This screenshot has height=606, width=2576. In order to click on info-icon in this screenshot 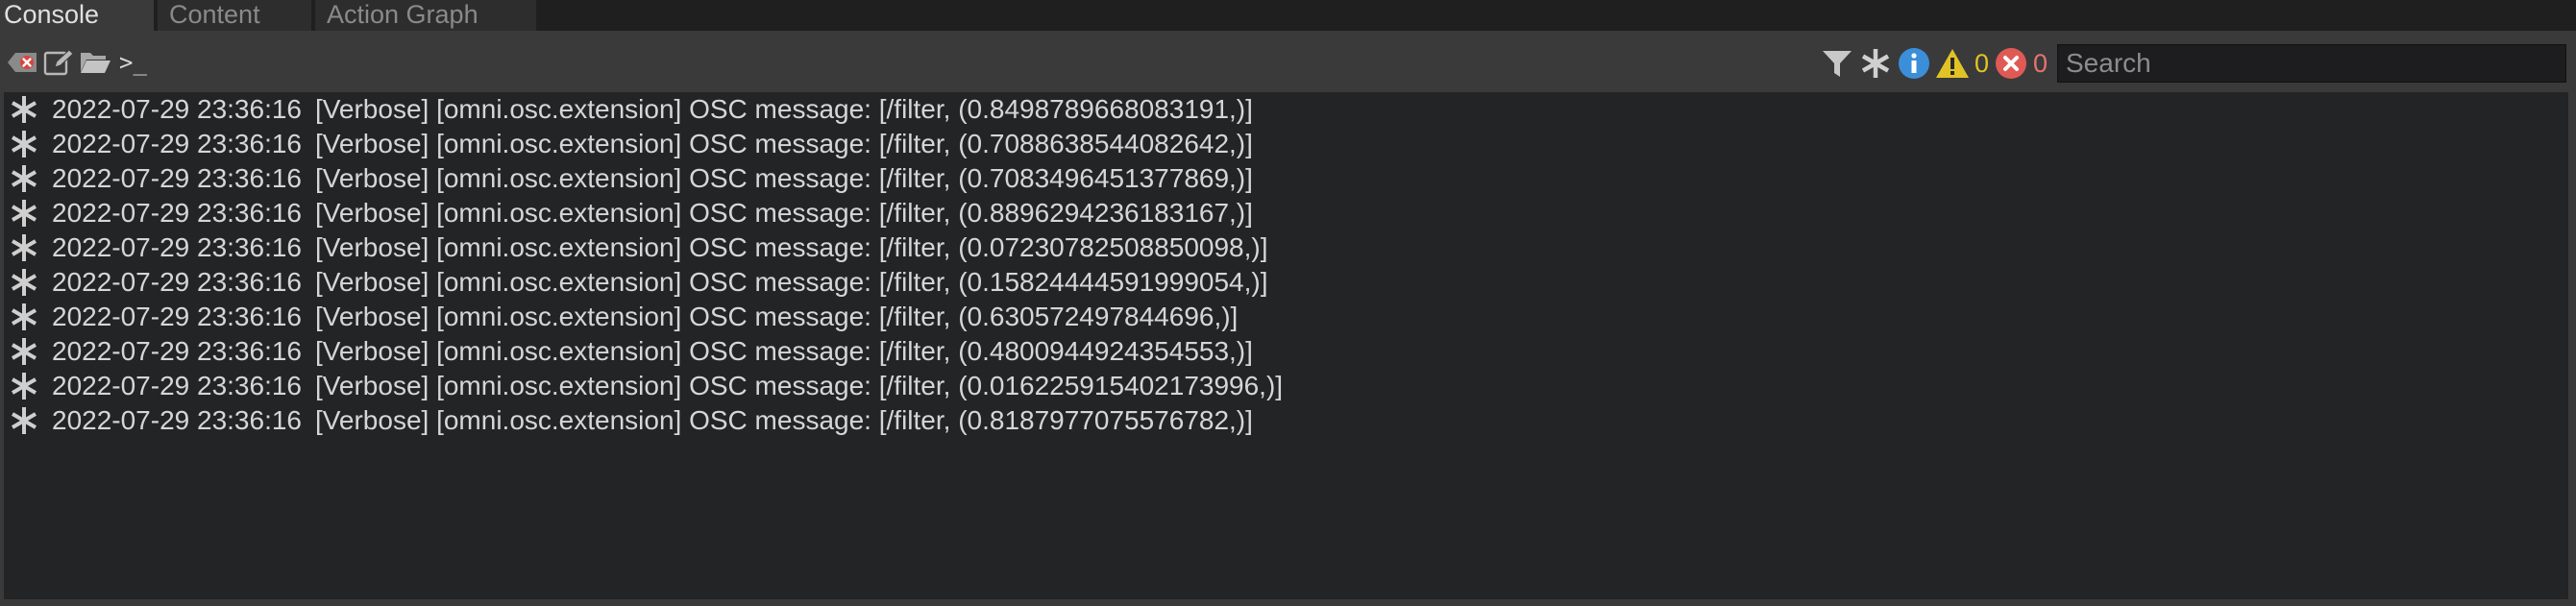, I will do `click(1914, 64)`.